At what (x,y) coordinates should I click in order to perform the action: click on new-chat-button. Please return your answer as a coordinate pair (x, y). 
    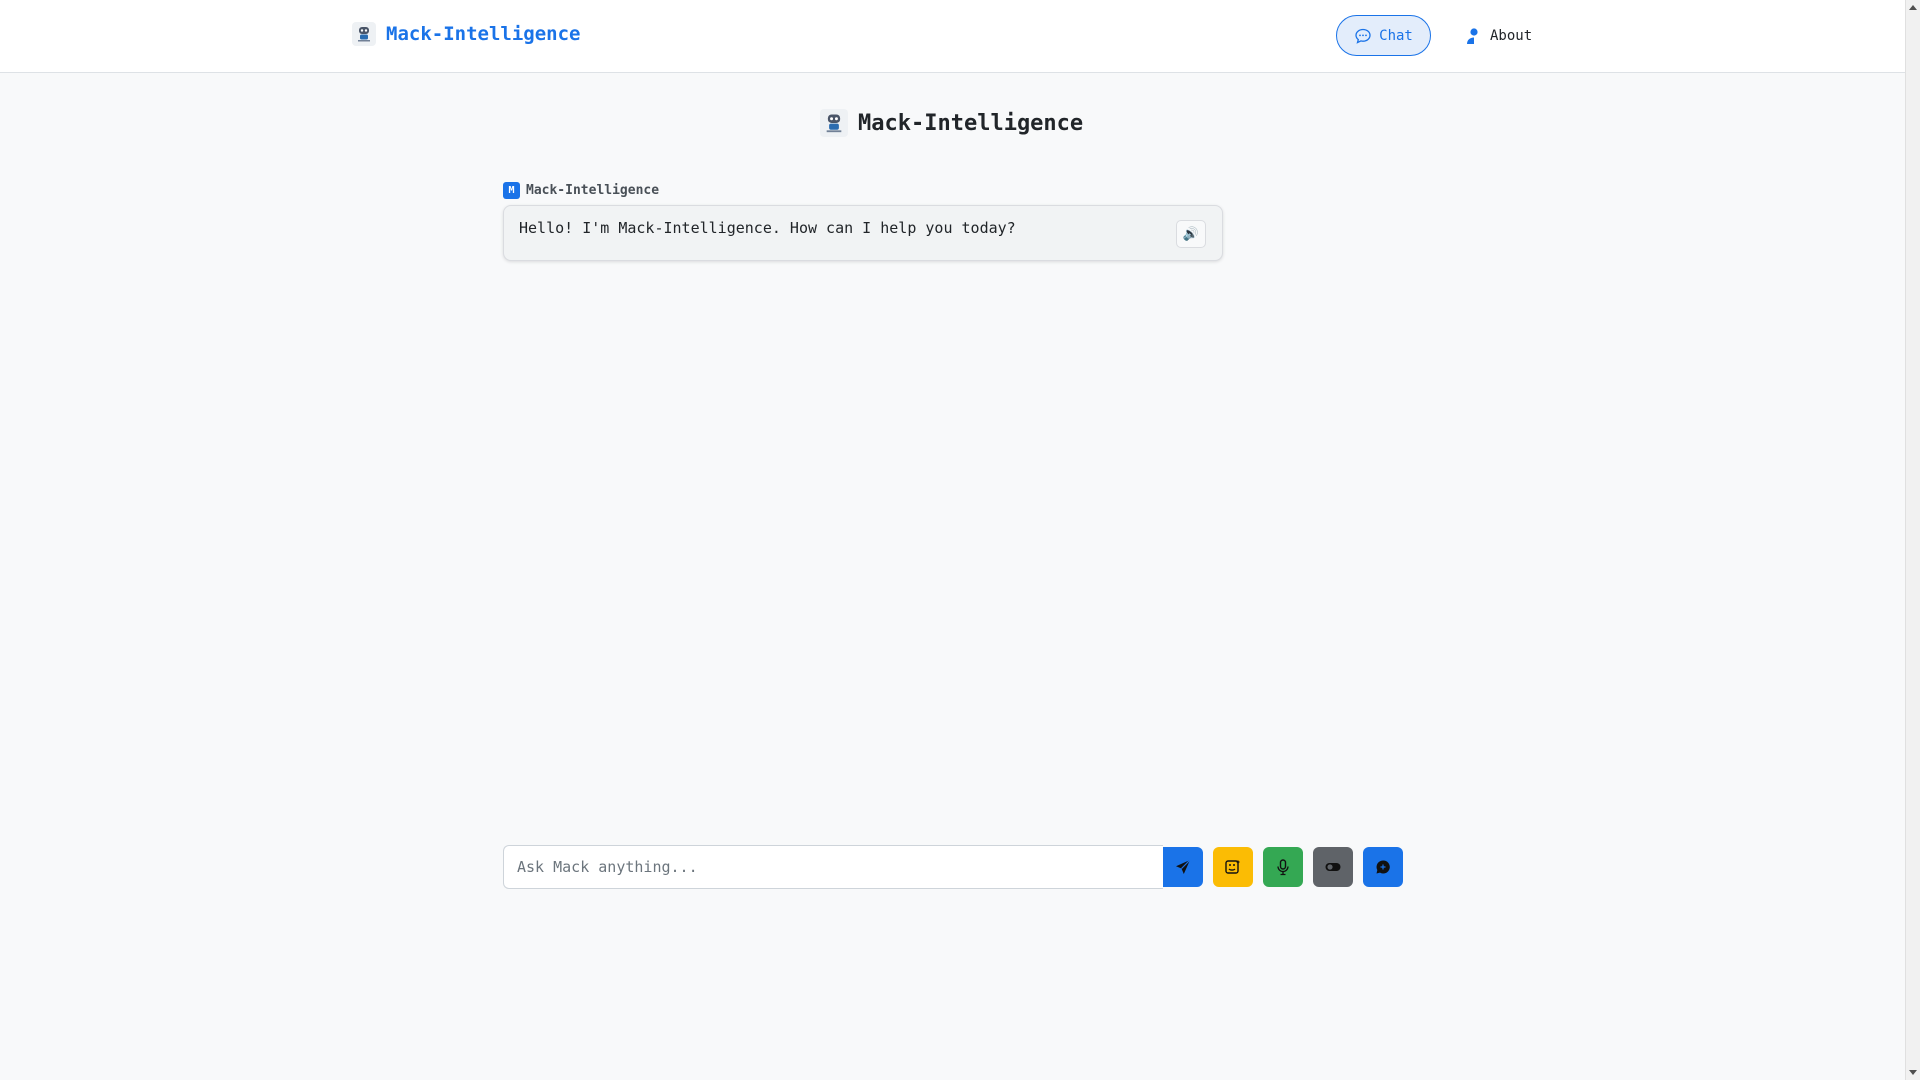
    Looking at the image, I should click on (1383, 867).